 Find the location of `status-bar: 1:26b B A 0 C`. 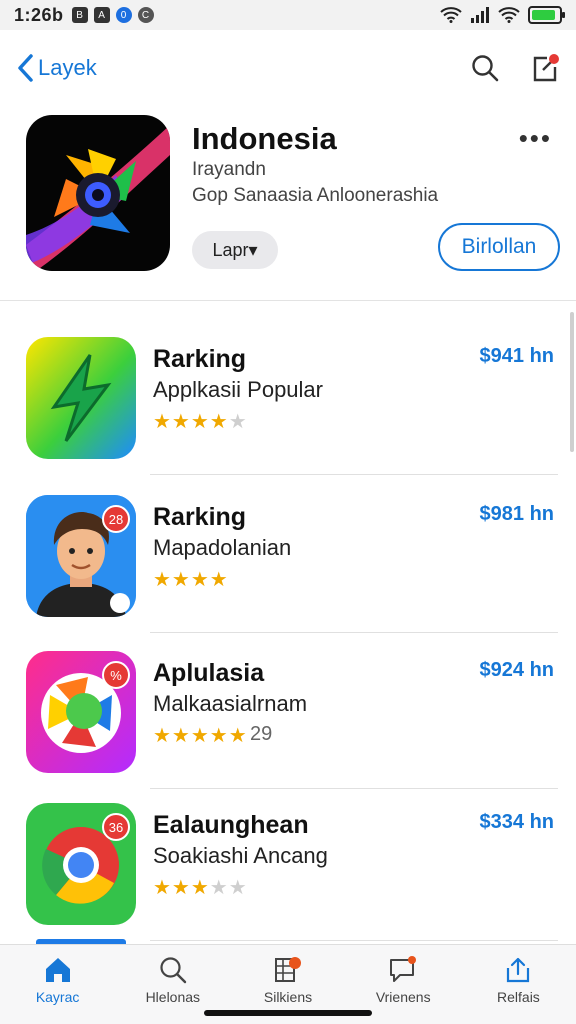

status-bar: 1:26b B A 0 C is located at coordinates (288, 15).